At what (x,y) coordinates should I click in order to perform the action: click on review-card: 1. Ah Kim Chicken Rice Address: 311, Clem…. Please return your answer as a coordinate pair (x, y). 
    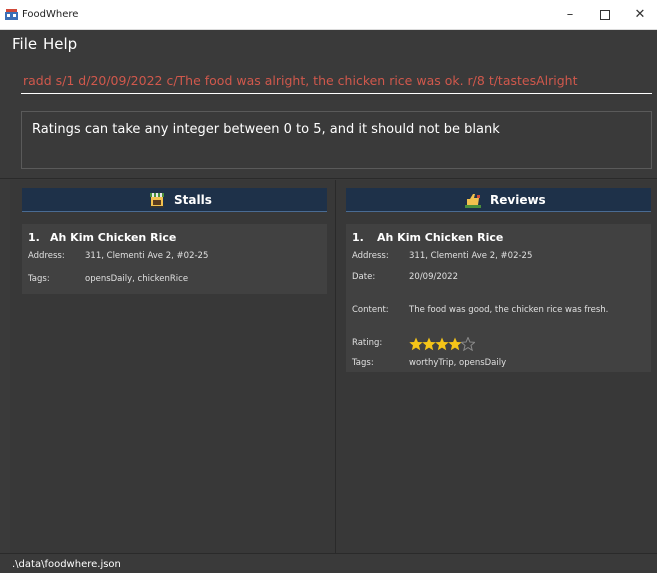
    Looking at the image, I should click on (498, 298).